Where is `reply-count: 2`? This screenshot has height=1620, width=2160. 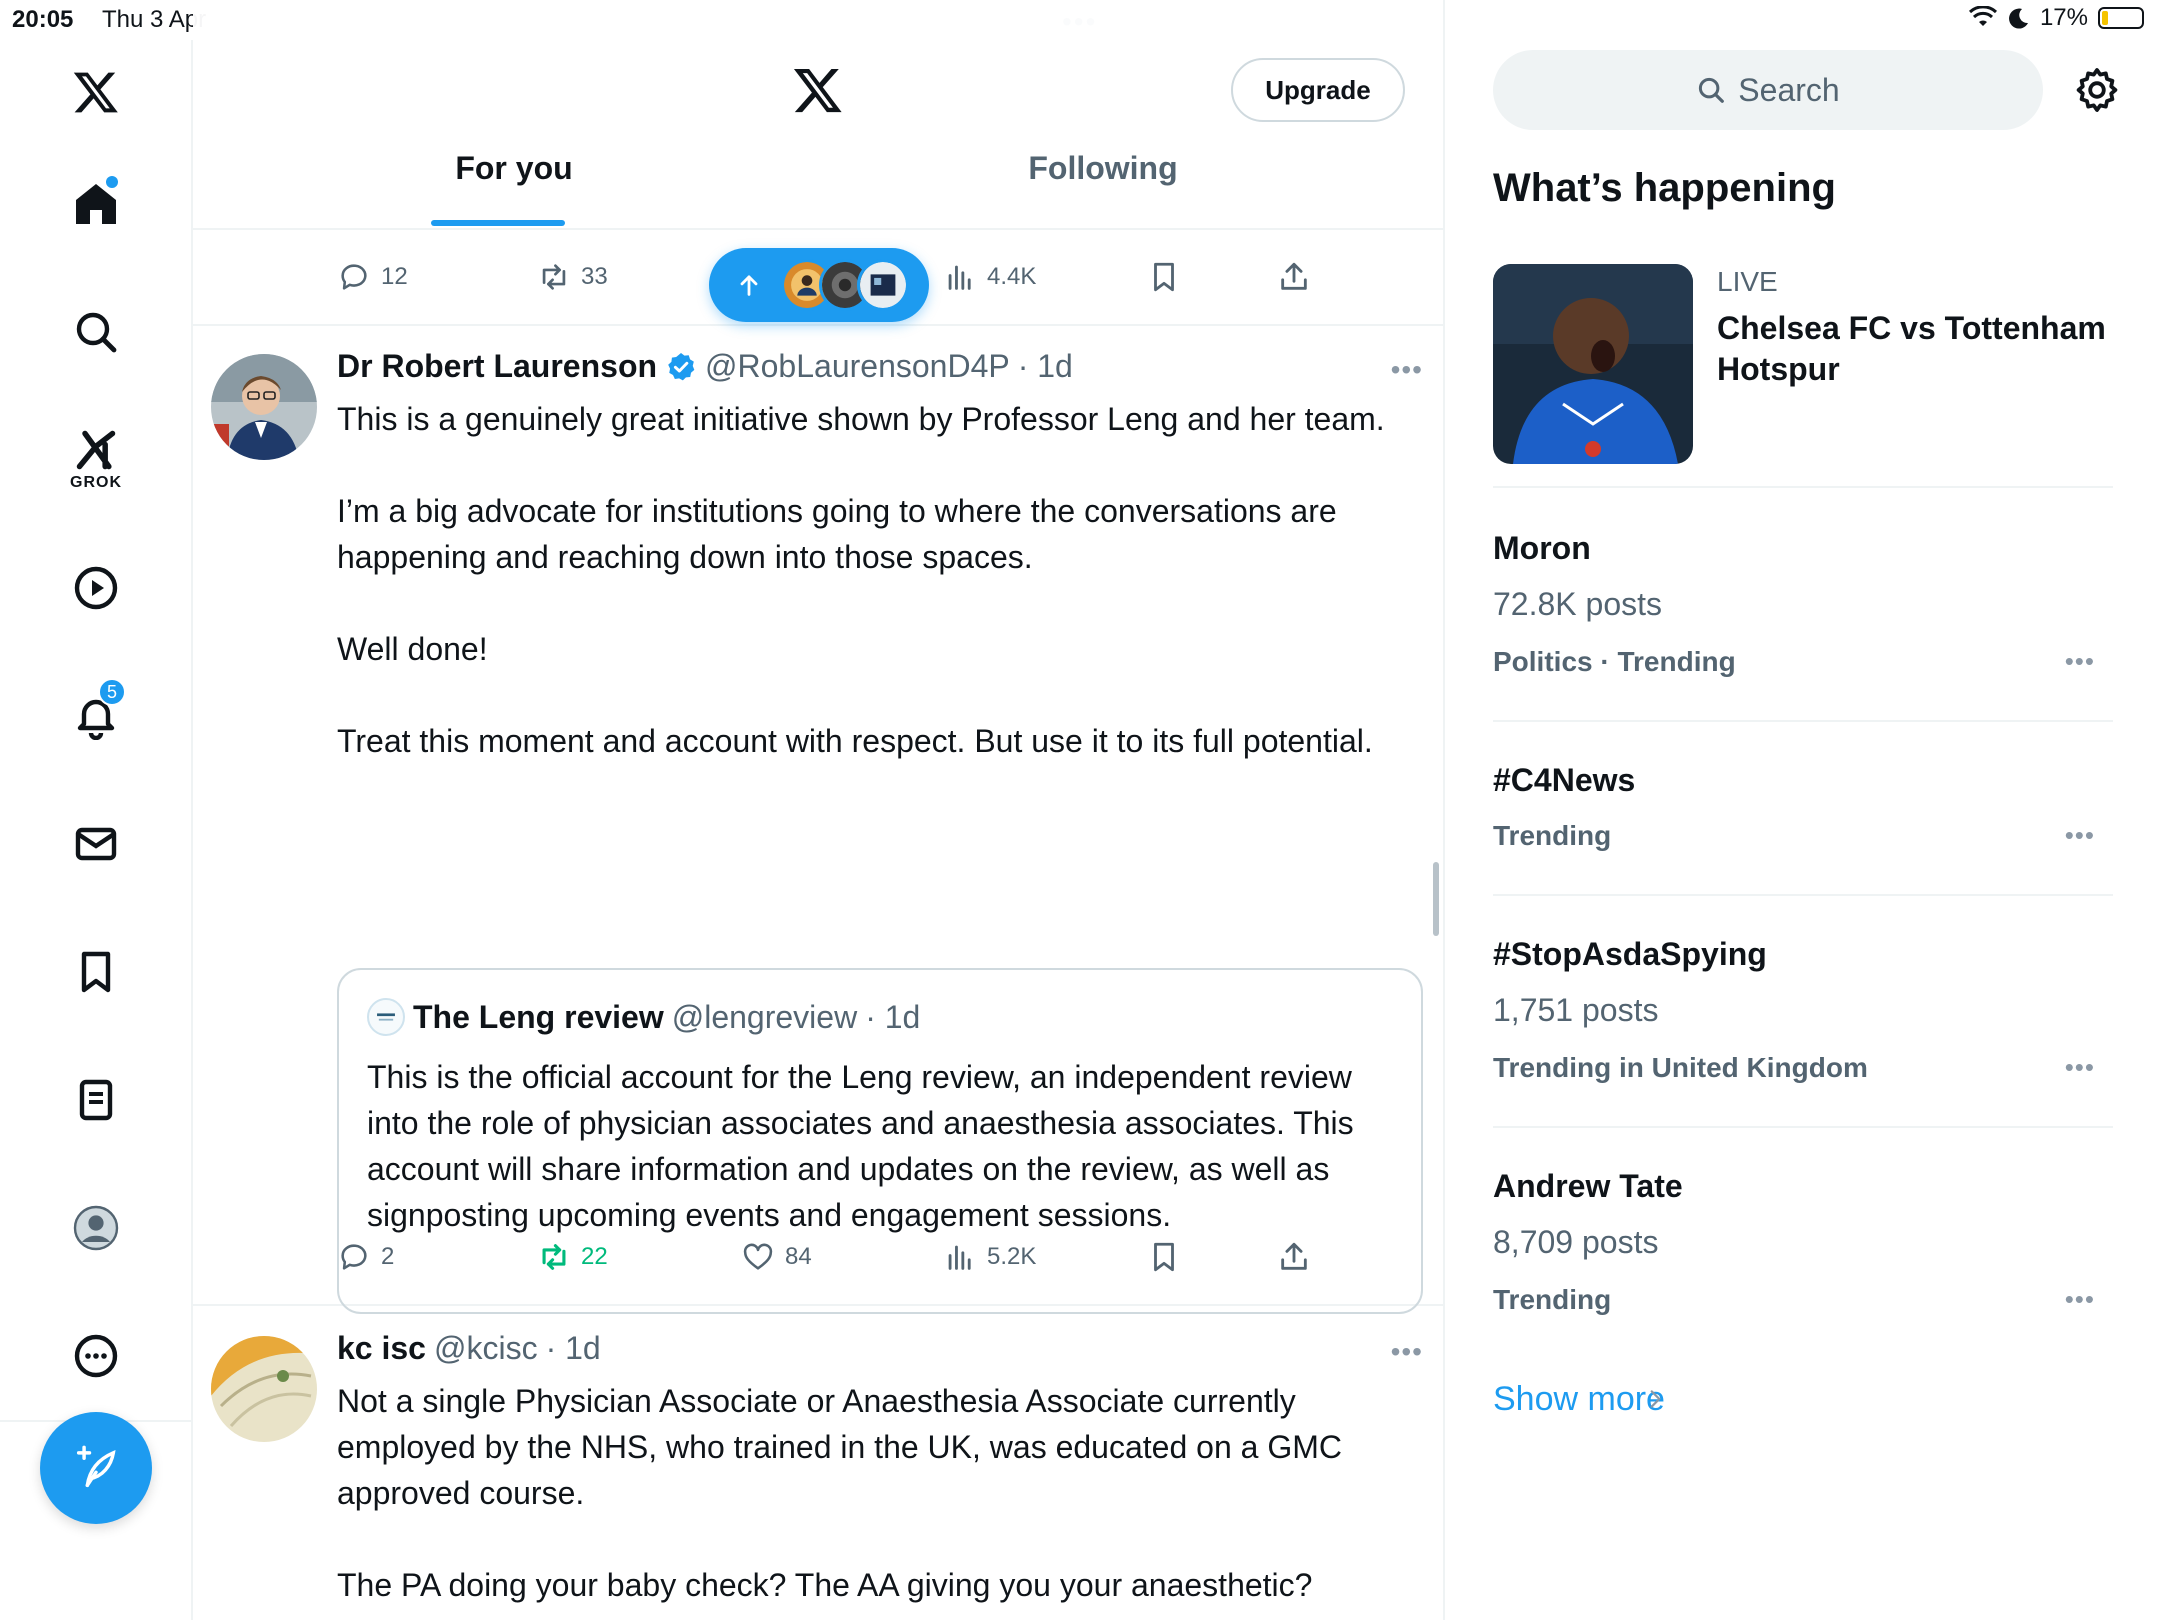
reply-count: 2 is located at coordinates (388, 1256).